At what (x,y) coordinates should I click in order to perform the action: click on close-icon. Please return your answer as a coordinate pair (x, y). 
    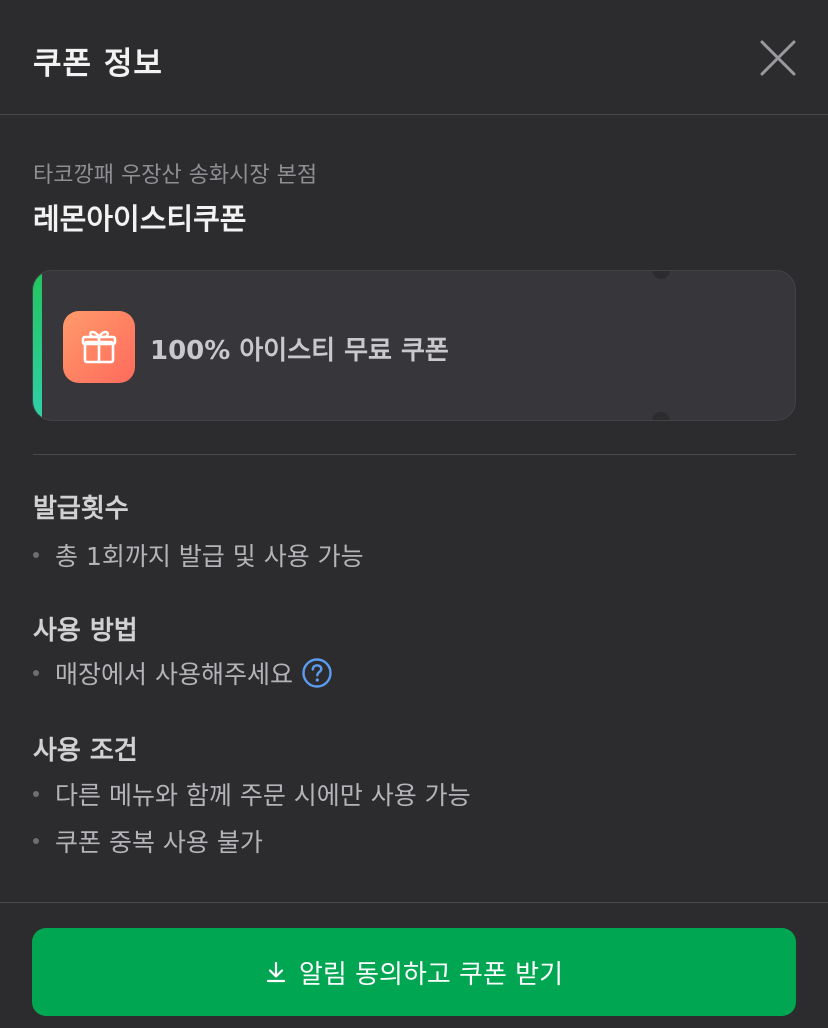
    Looking at the image, I should click on (778, 58).